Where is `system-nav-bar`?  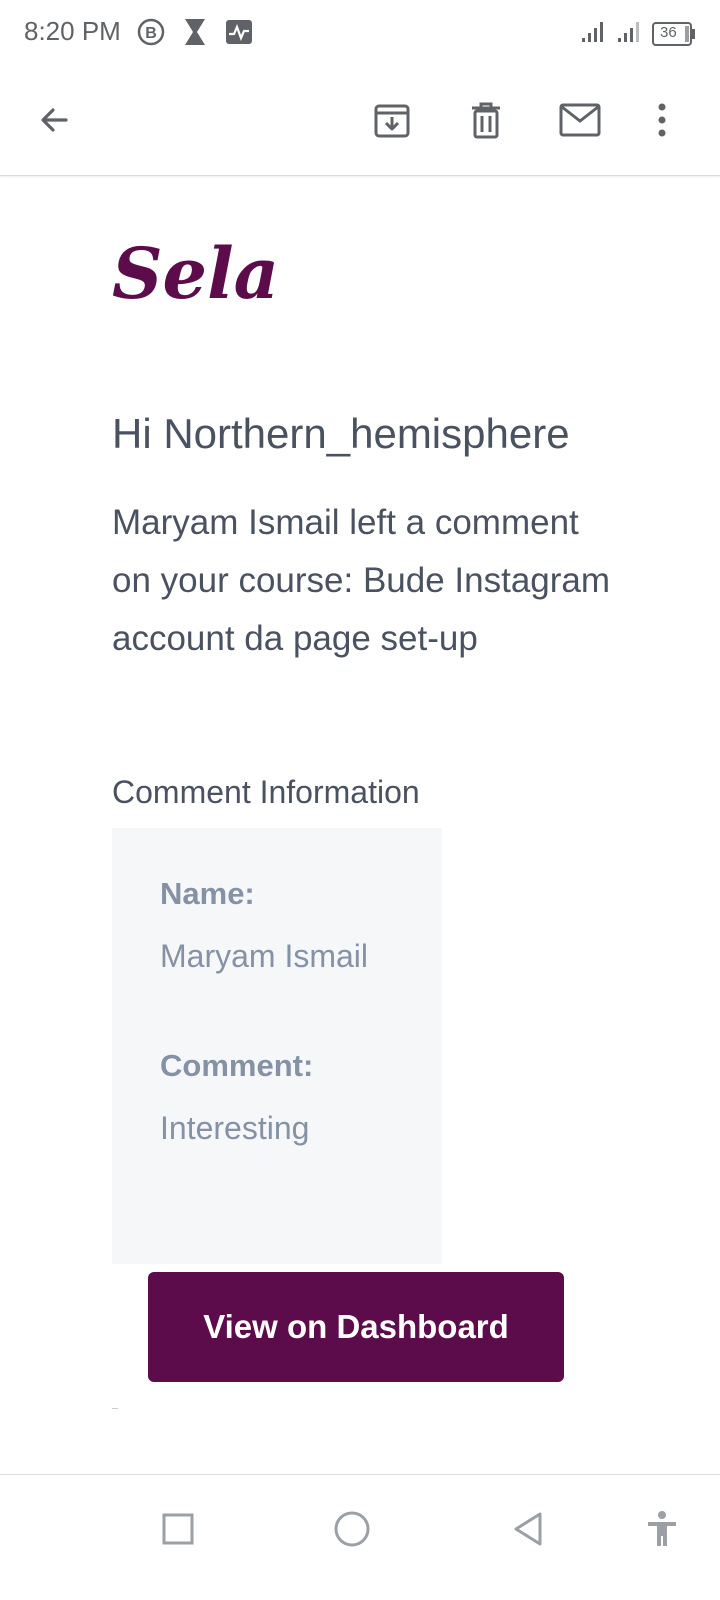 system-nav-bar is located at coordinates (360, 1537).